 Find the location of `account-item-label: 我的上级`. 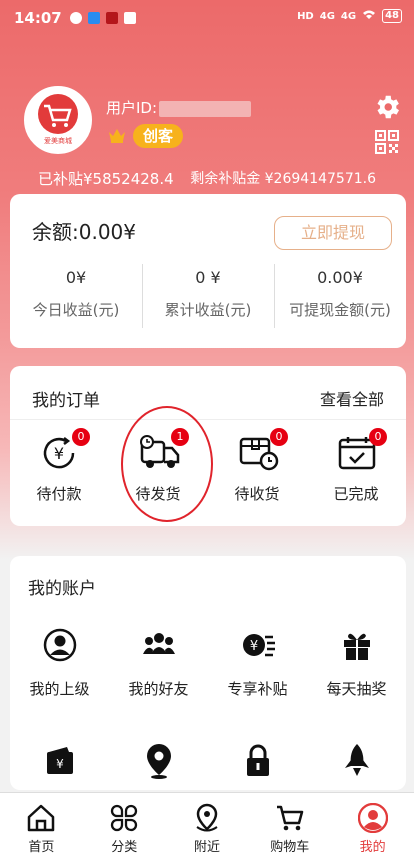

account-item-label: 我的上级 is located at coordinates (59, 689).